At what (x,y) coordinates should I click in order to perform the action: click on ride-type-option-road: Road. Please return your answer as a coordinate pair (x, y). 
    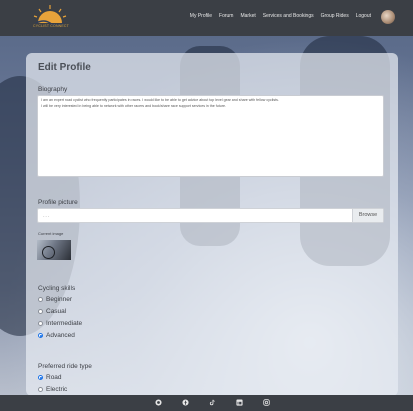
    Looking at the image, I should click on (50, 377).